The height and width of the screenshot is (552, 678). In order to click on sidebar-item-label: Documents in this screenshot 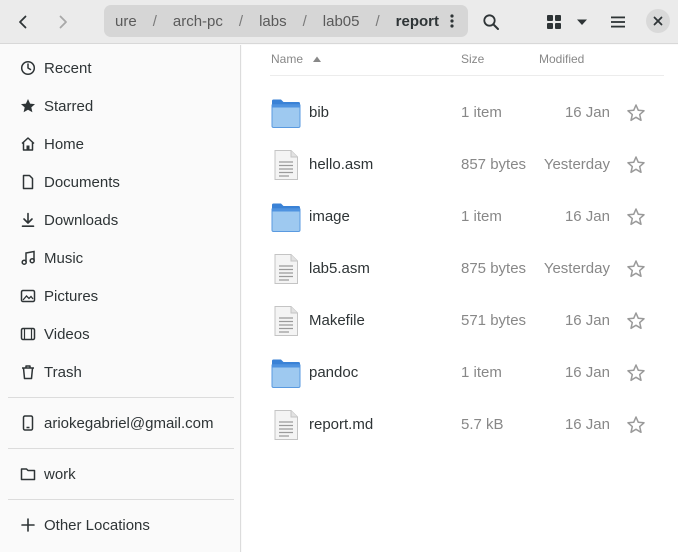, I will do `click(82, 182)`.